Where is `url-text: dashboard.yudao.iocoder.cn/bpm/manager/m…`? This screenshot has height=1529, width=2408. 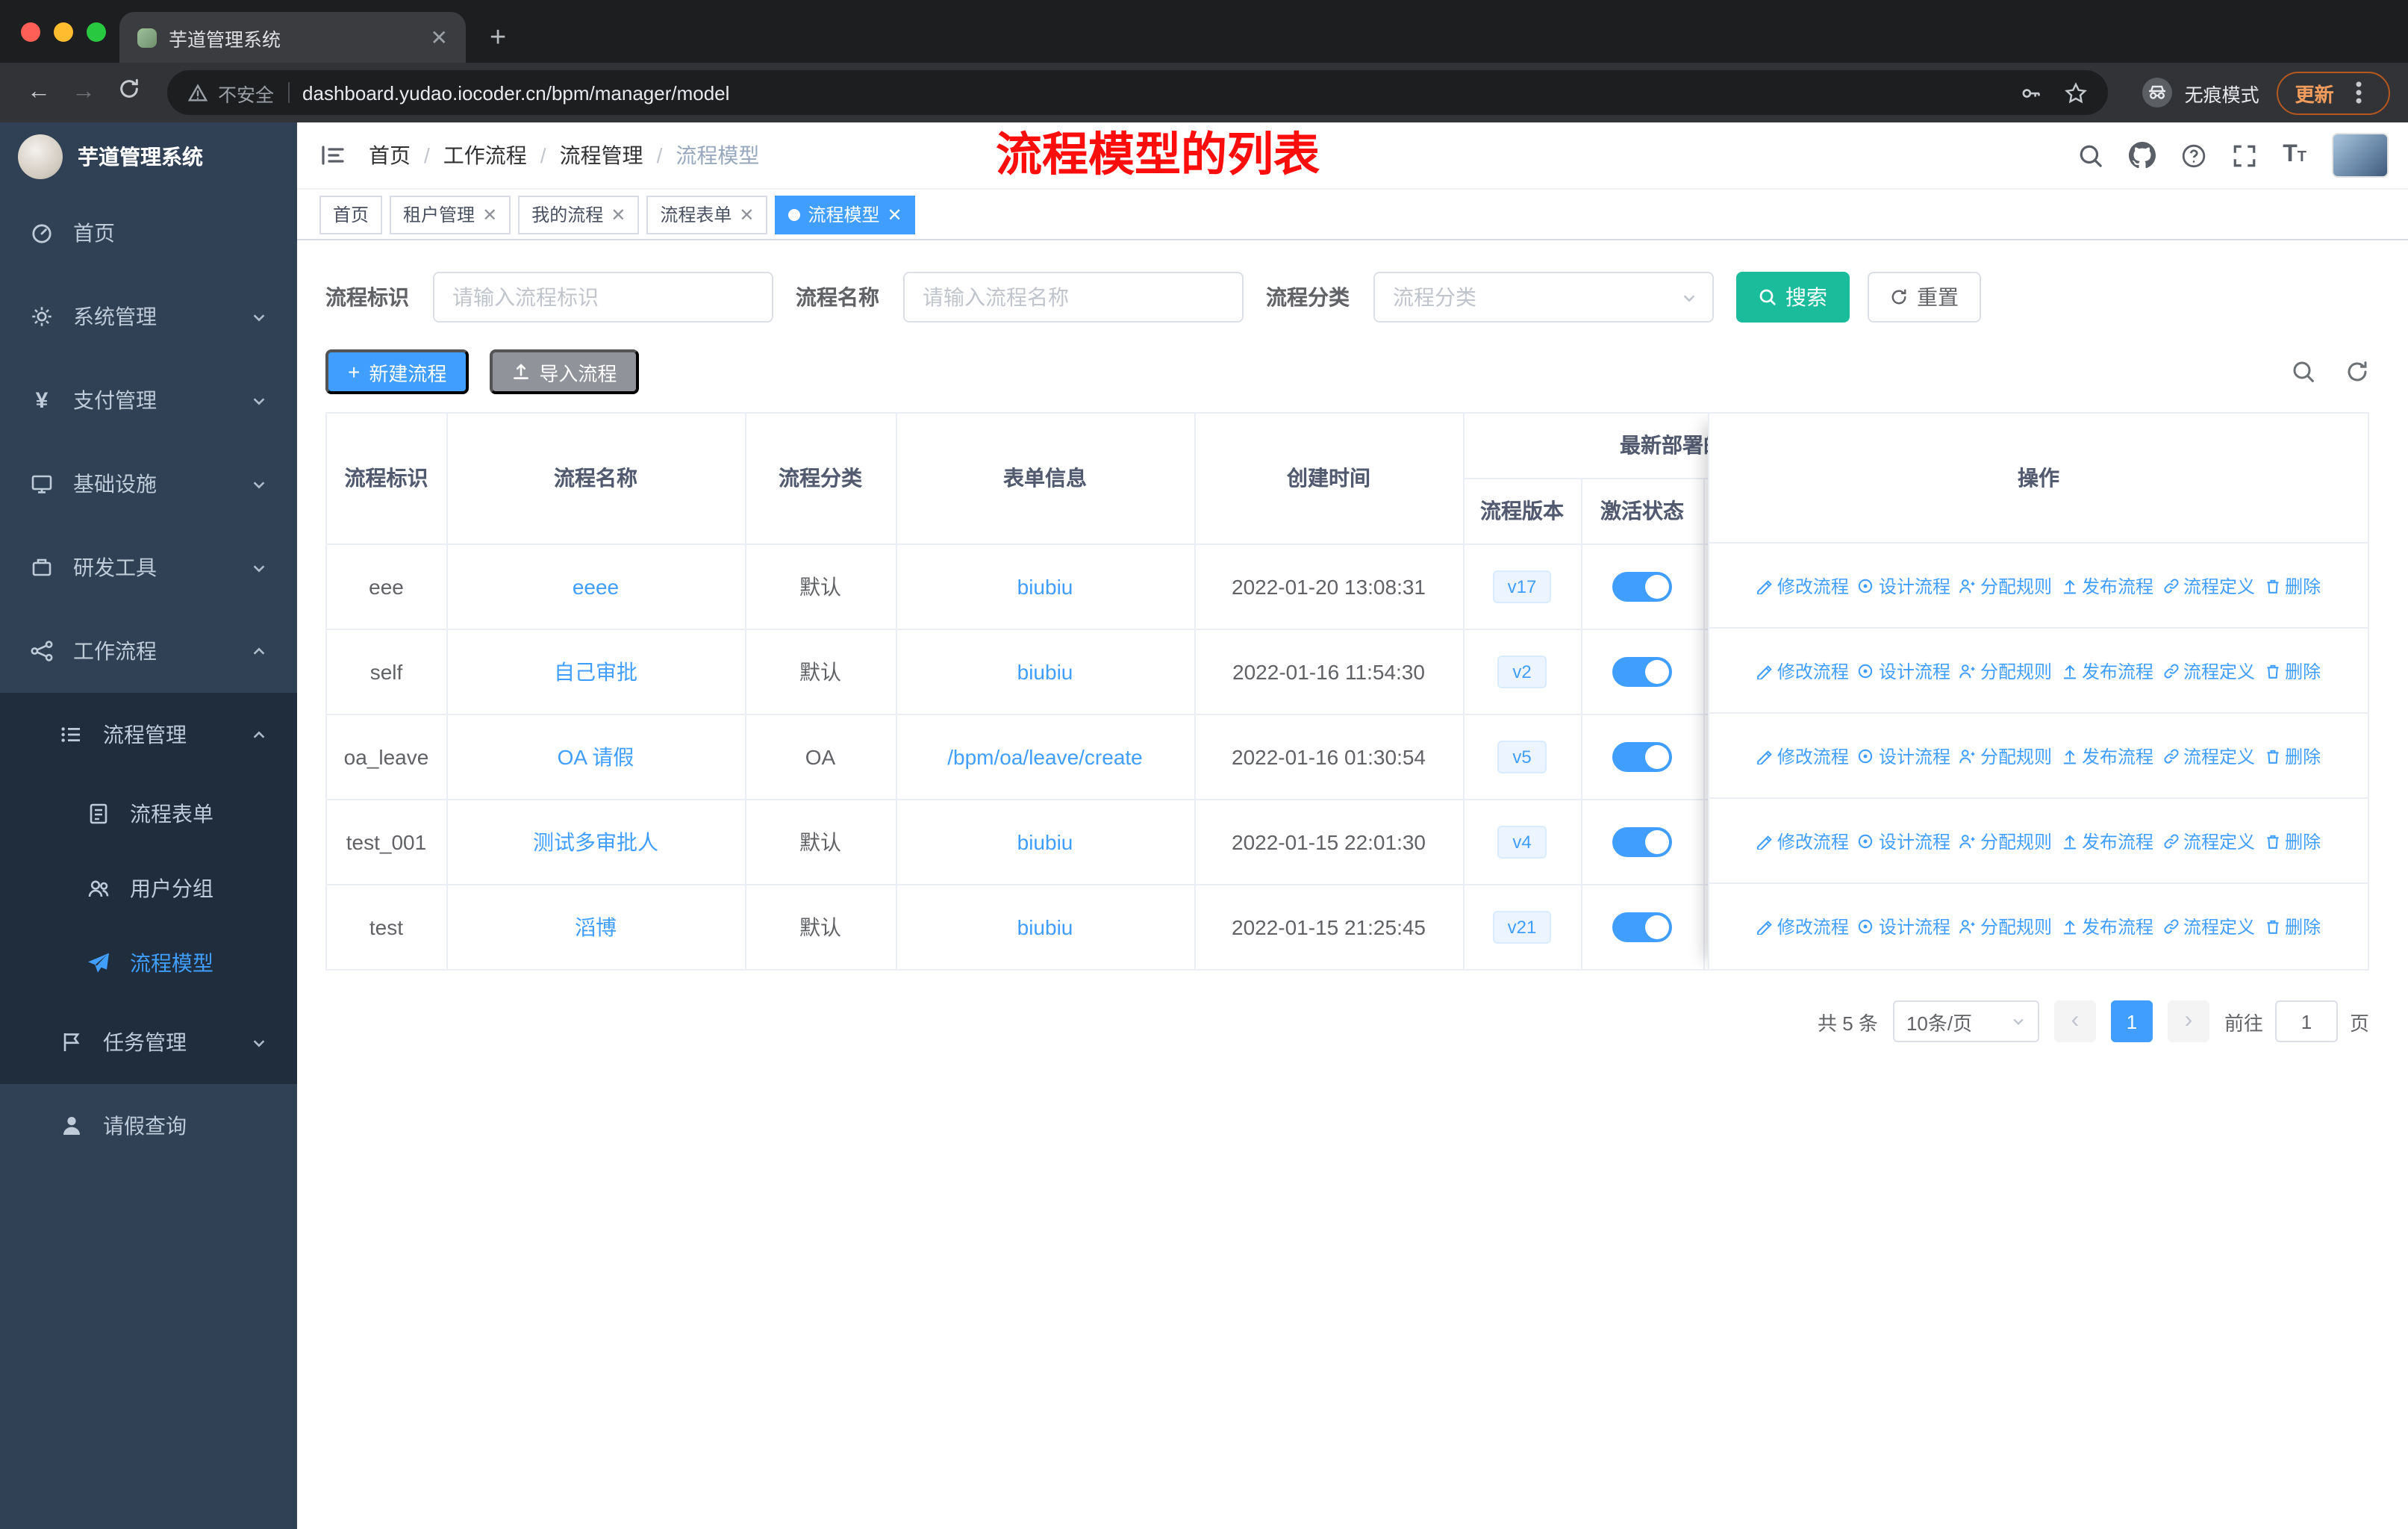
url-text: dashboard.yudao.iocoder.cn/bpm/manager/m… is located at coordinates (515, 92).